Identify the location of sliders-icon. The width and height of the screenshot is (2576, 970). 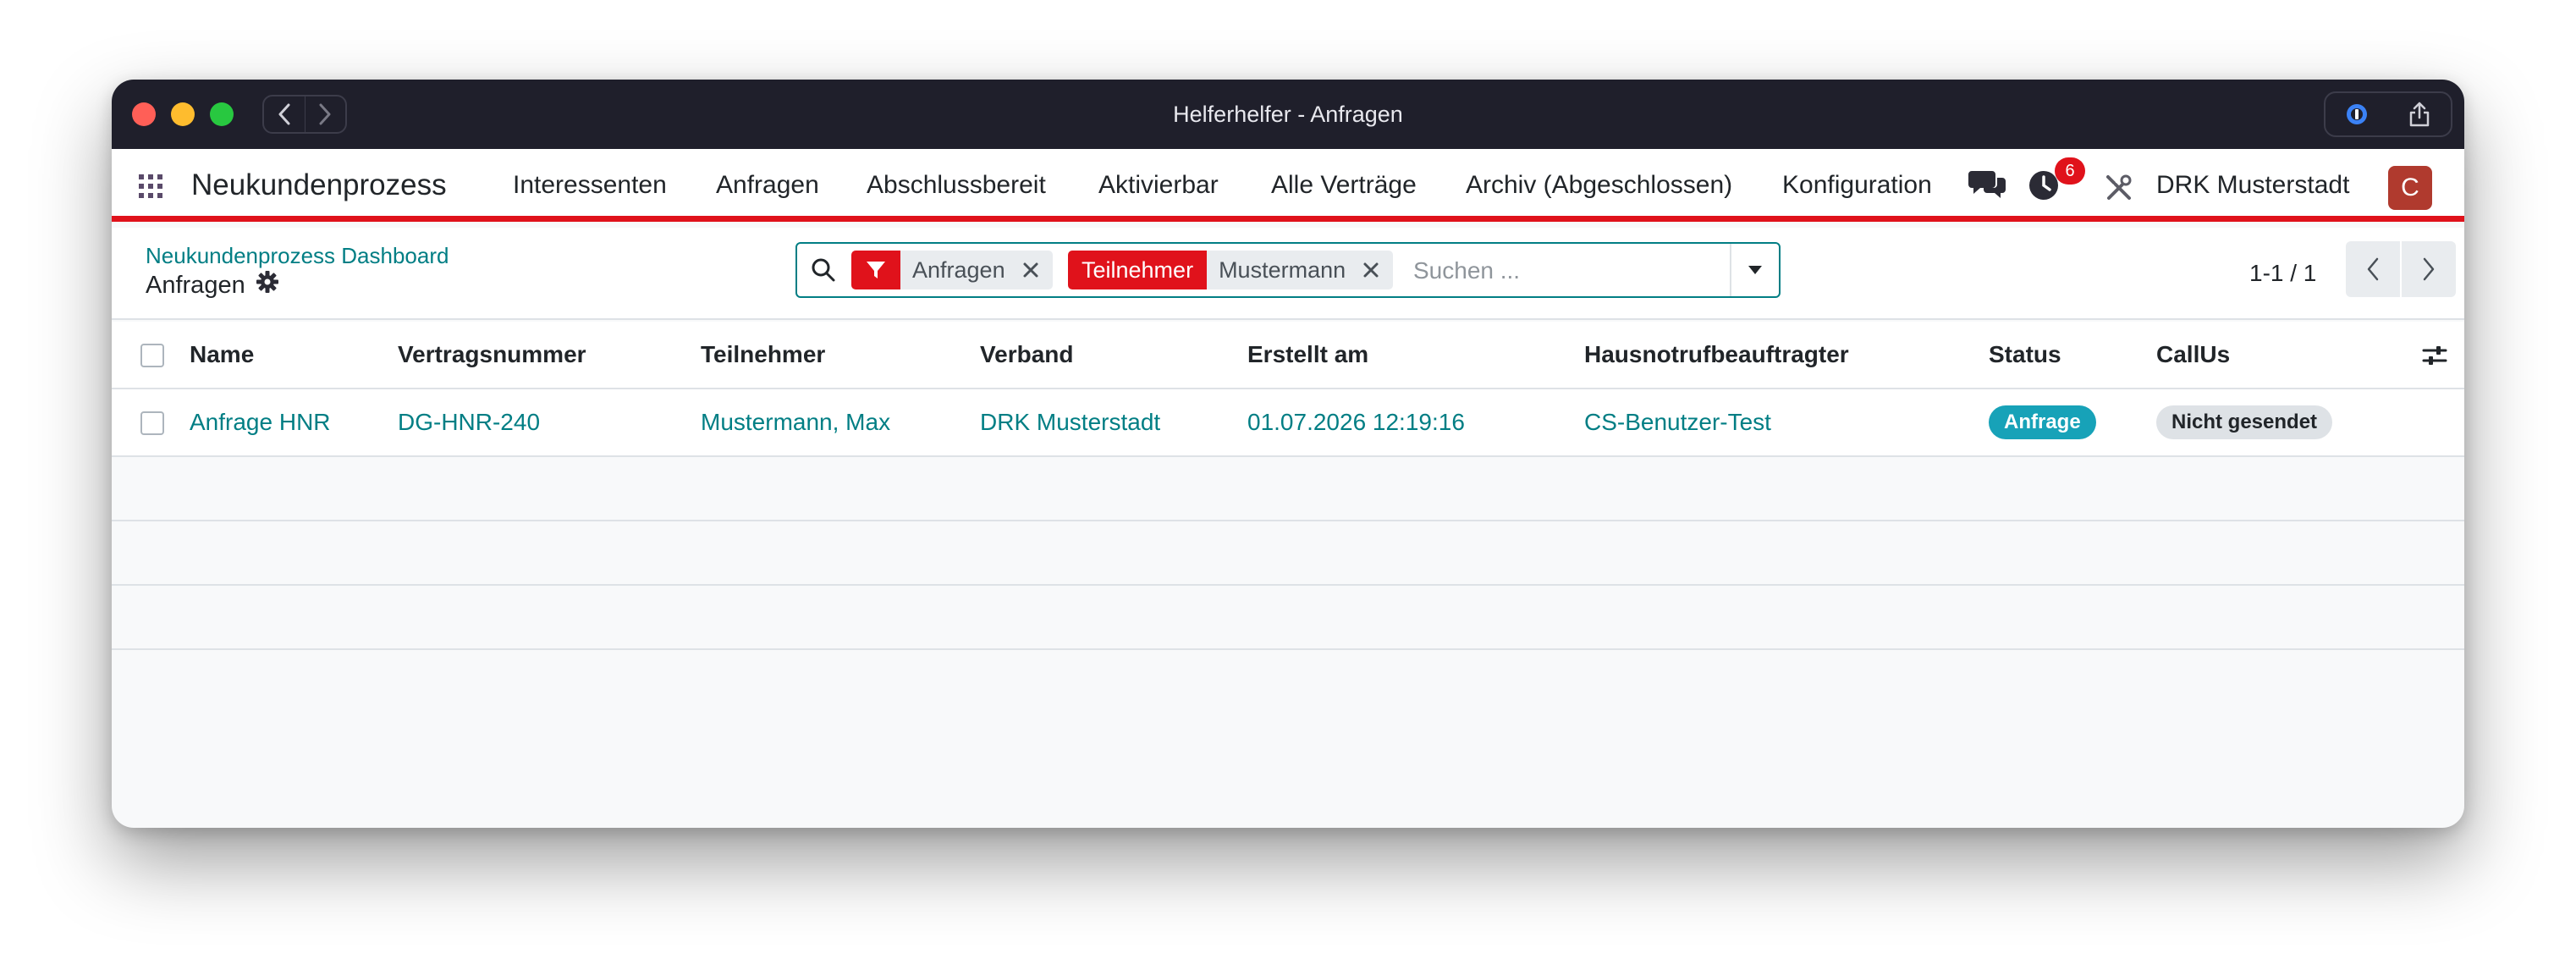
(2434, 355).